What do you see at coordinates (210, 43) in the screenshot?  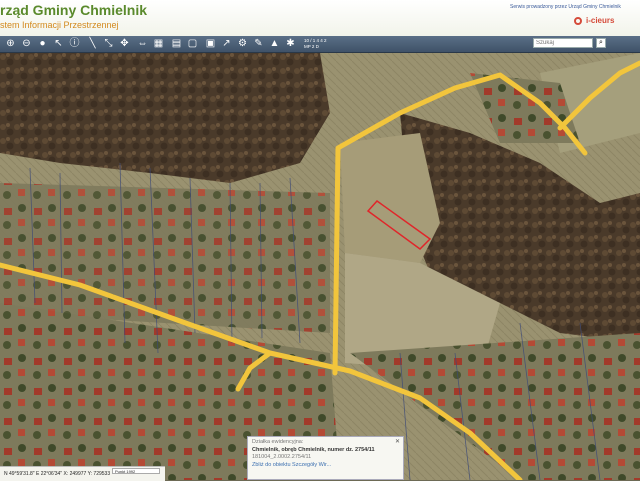 I see `print-icon: ▣` at bounding box center [210, 43].